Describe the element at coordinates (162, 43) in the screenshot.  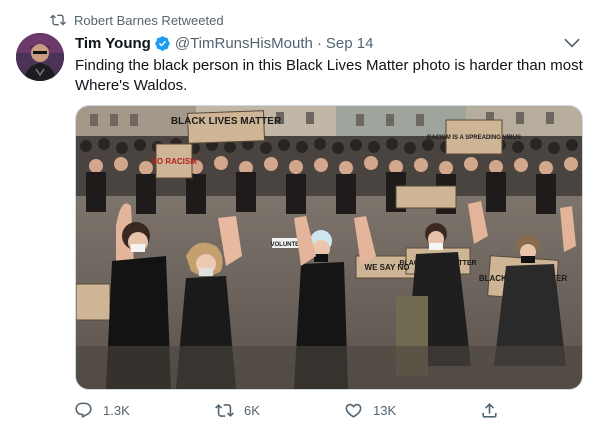
I see `verified-badge-icon` at that location.